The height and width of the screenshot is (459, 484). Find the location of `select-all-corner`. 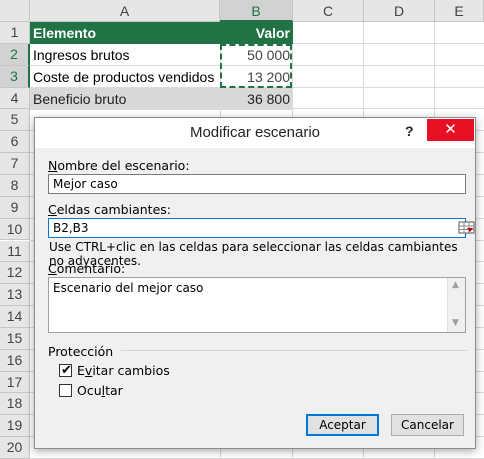

select-all-corner is located at coordinates (15, 11).